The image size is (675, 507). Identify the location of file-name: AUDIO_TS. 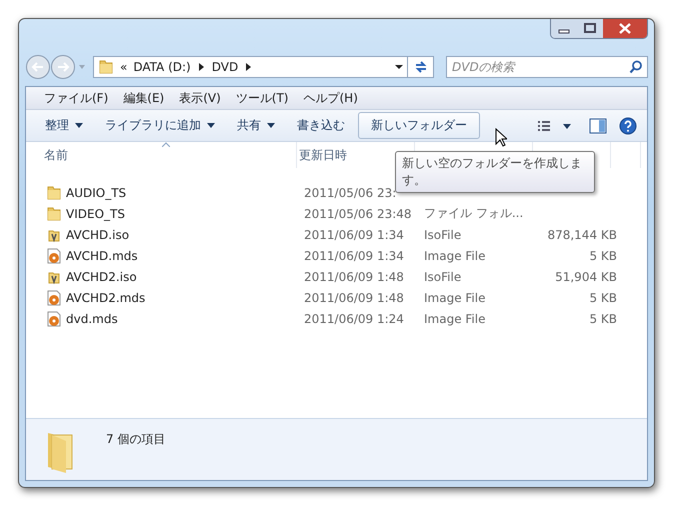
(96, 193).